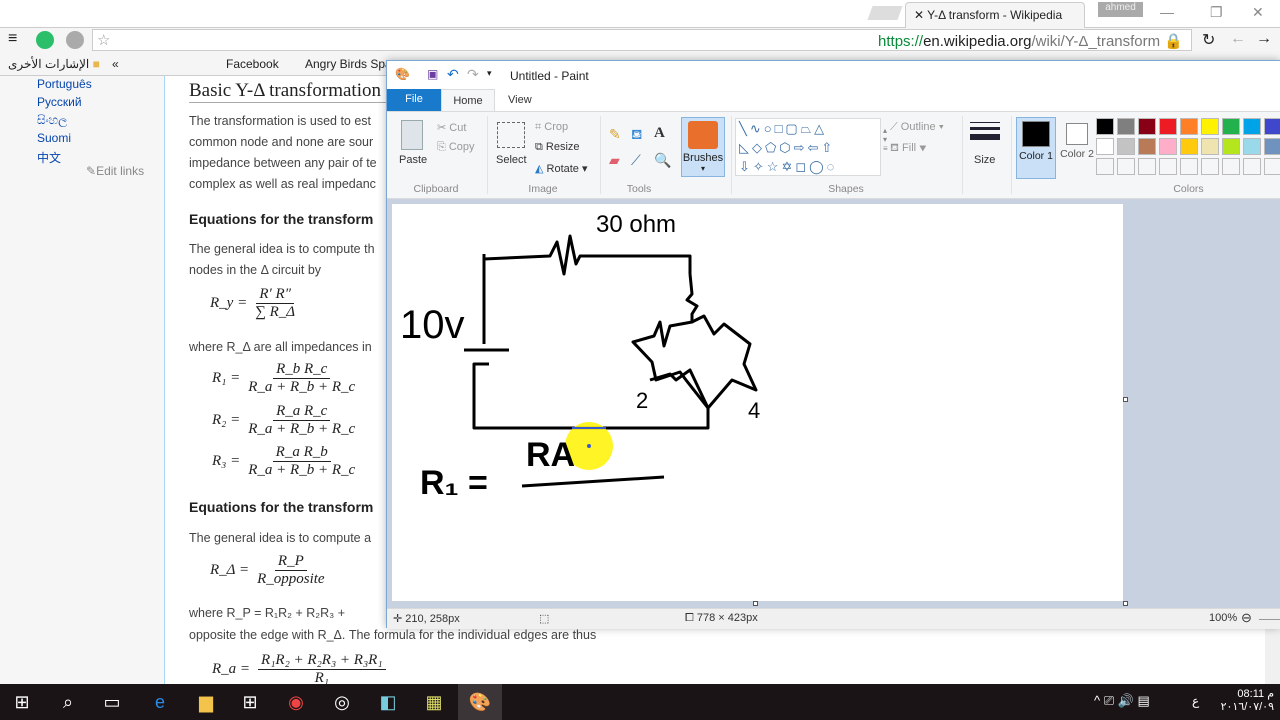  Describe the element at coordinates (984, 160) in the screenshot. I see `size-button: Size` at that location.